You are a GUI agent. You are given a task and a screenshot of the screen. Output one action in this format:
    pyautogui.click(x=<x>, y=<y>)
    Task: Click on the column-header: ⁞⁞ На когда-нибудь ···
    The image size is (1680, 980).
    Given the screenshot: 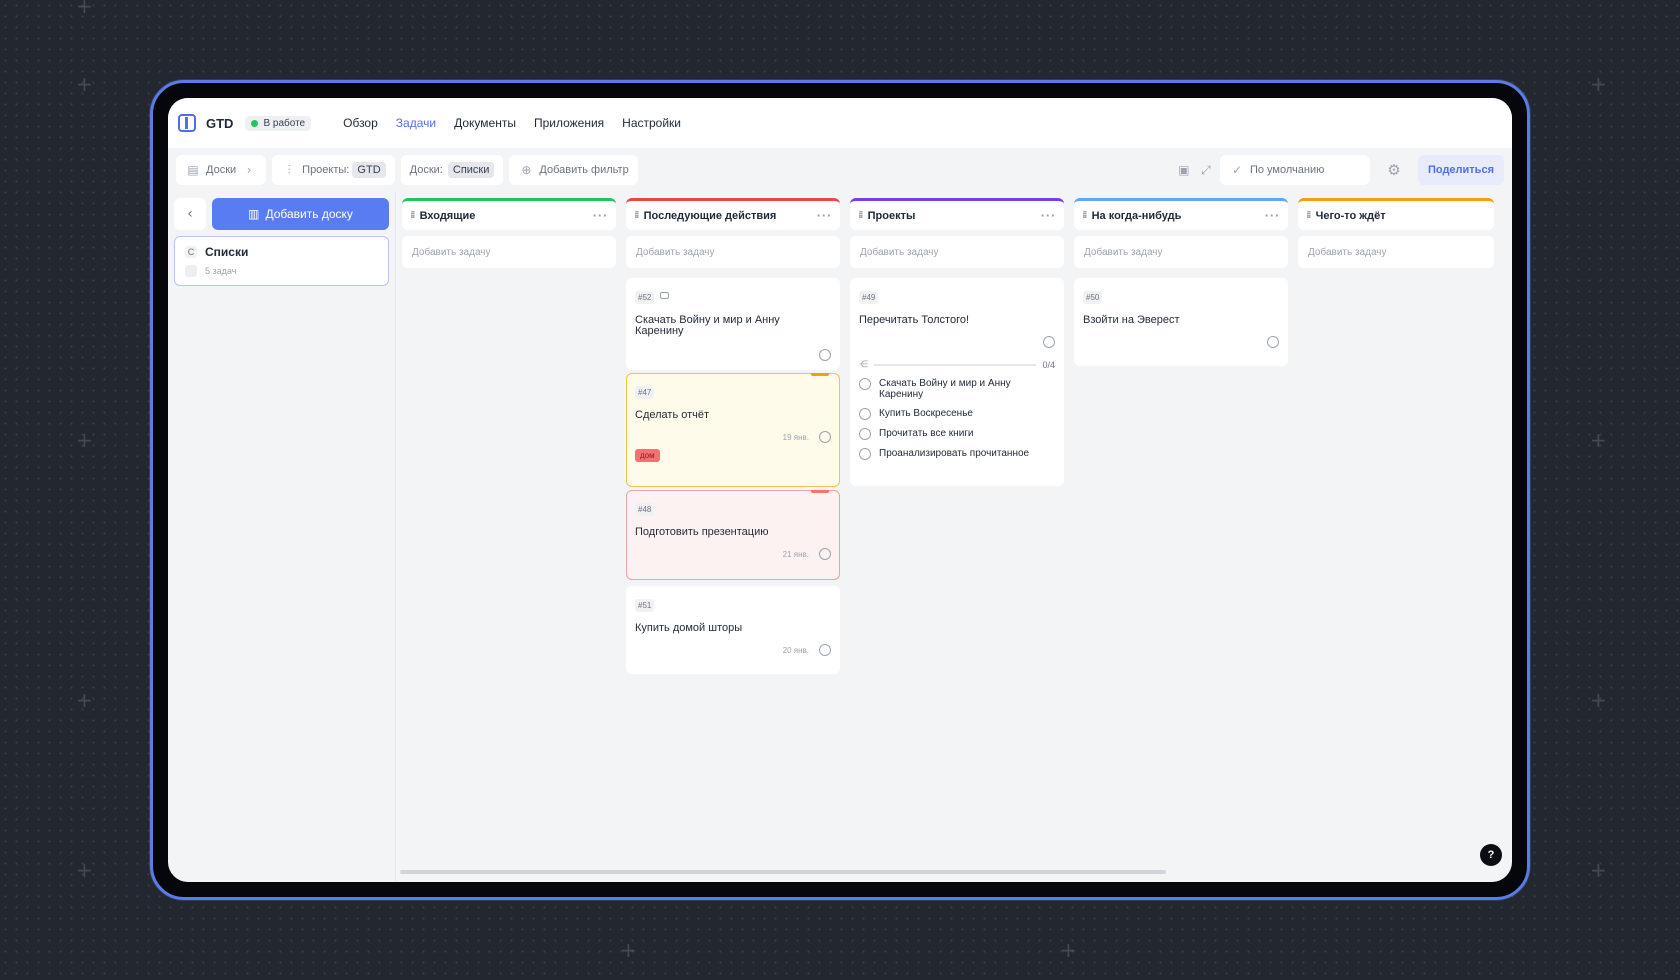 What is the action you would take?
    pyautogui.click(x=1181, y=214)
    